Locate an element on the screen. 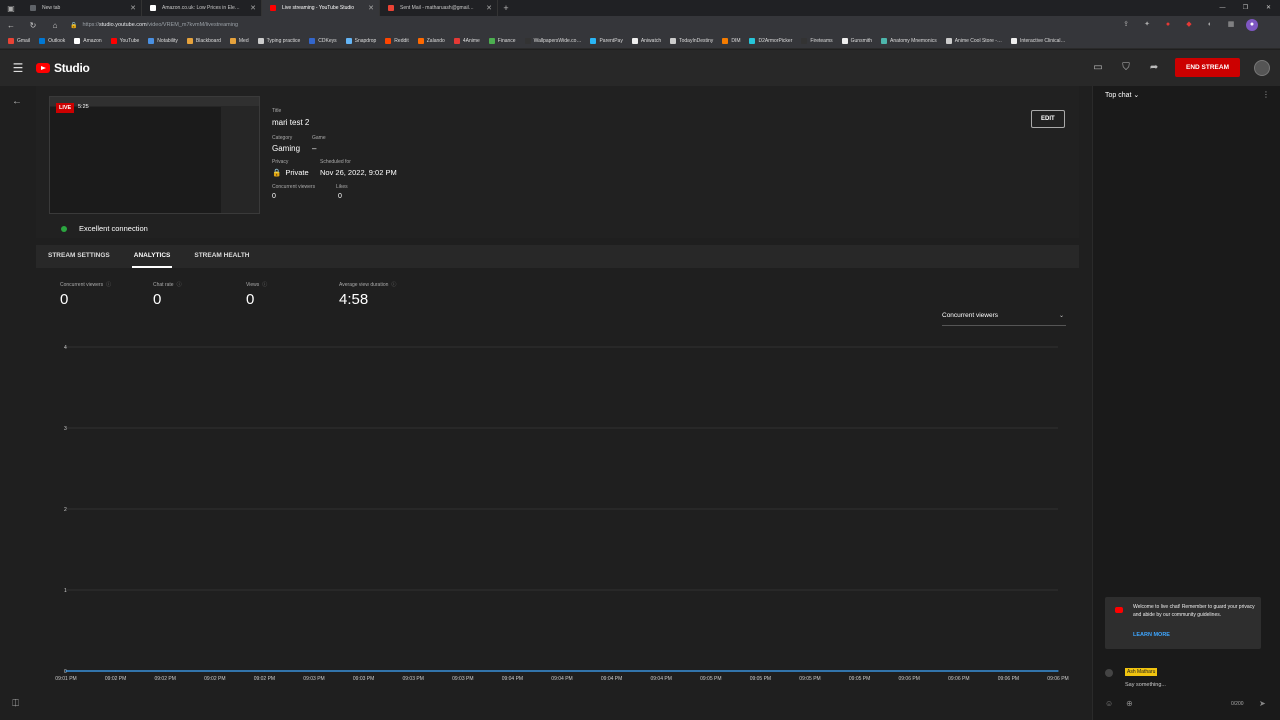 This screenshot has width=1280, height=720. bookmark-item: Gunsmith is located at coordinates (856, 41).